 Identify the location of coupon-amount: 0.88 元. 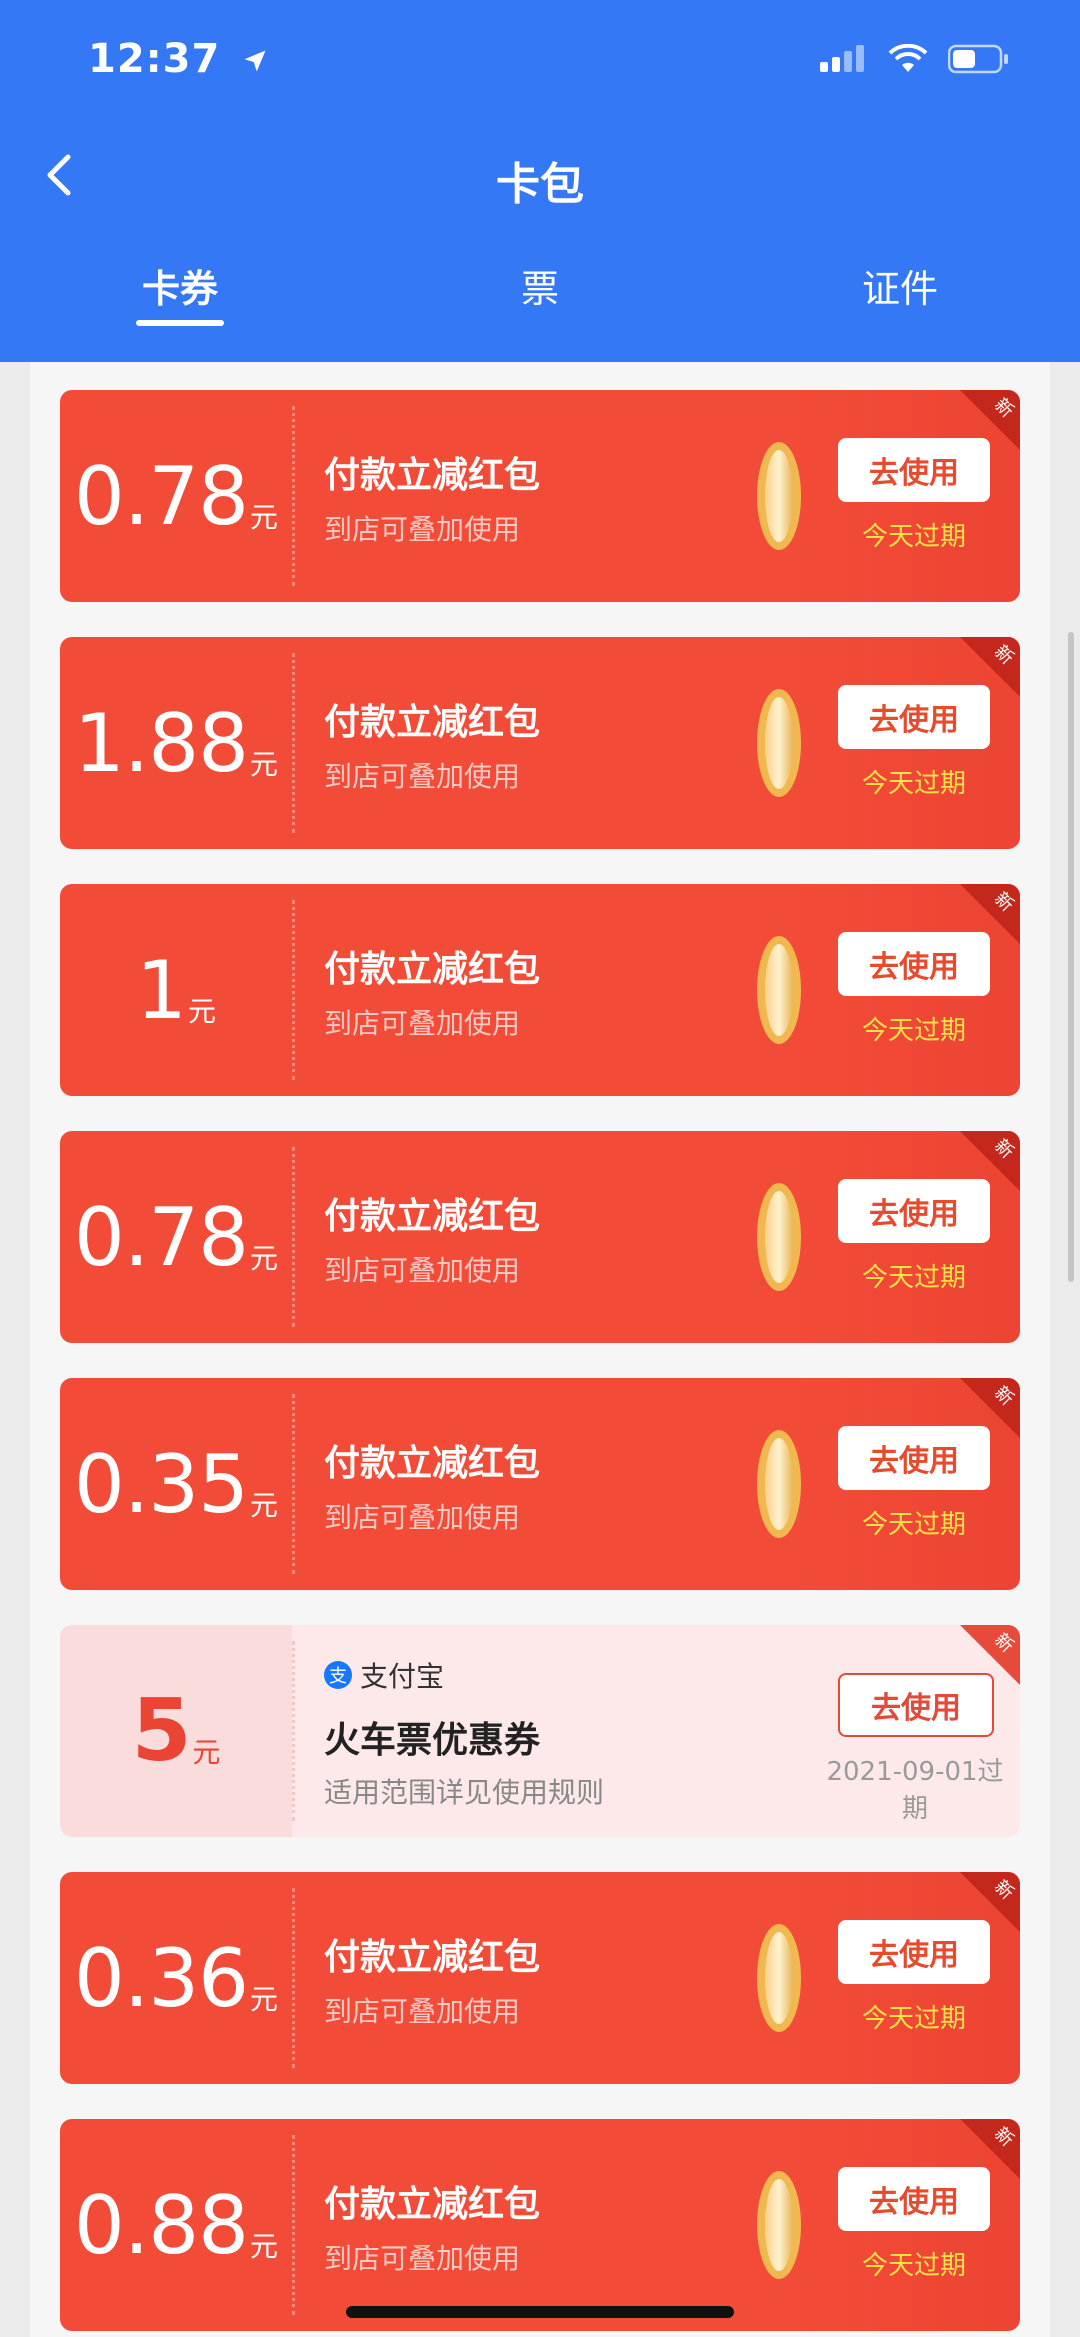
(176, 2225).